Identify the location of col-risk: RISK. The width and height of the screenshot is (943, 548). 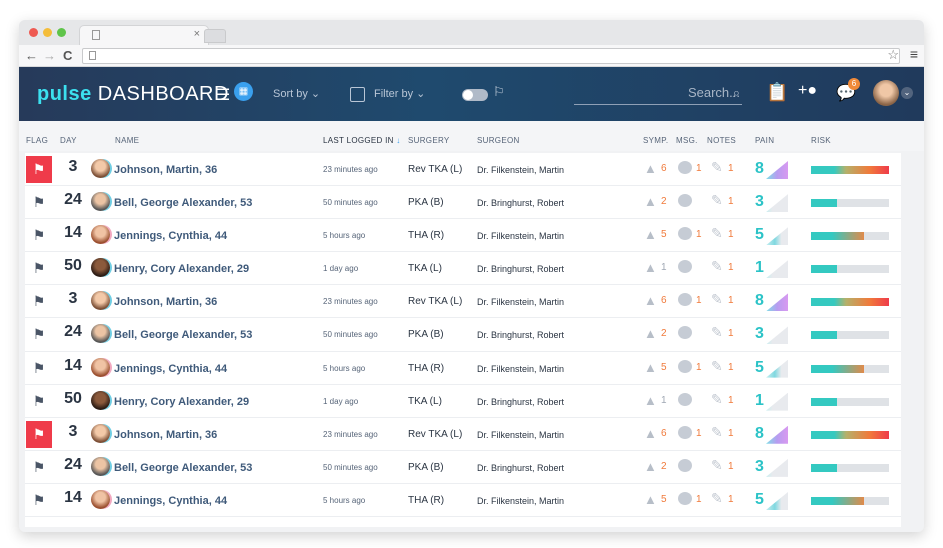
(821, 140).